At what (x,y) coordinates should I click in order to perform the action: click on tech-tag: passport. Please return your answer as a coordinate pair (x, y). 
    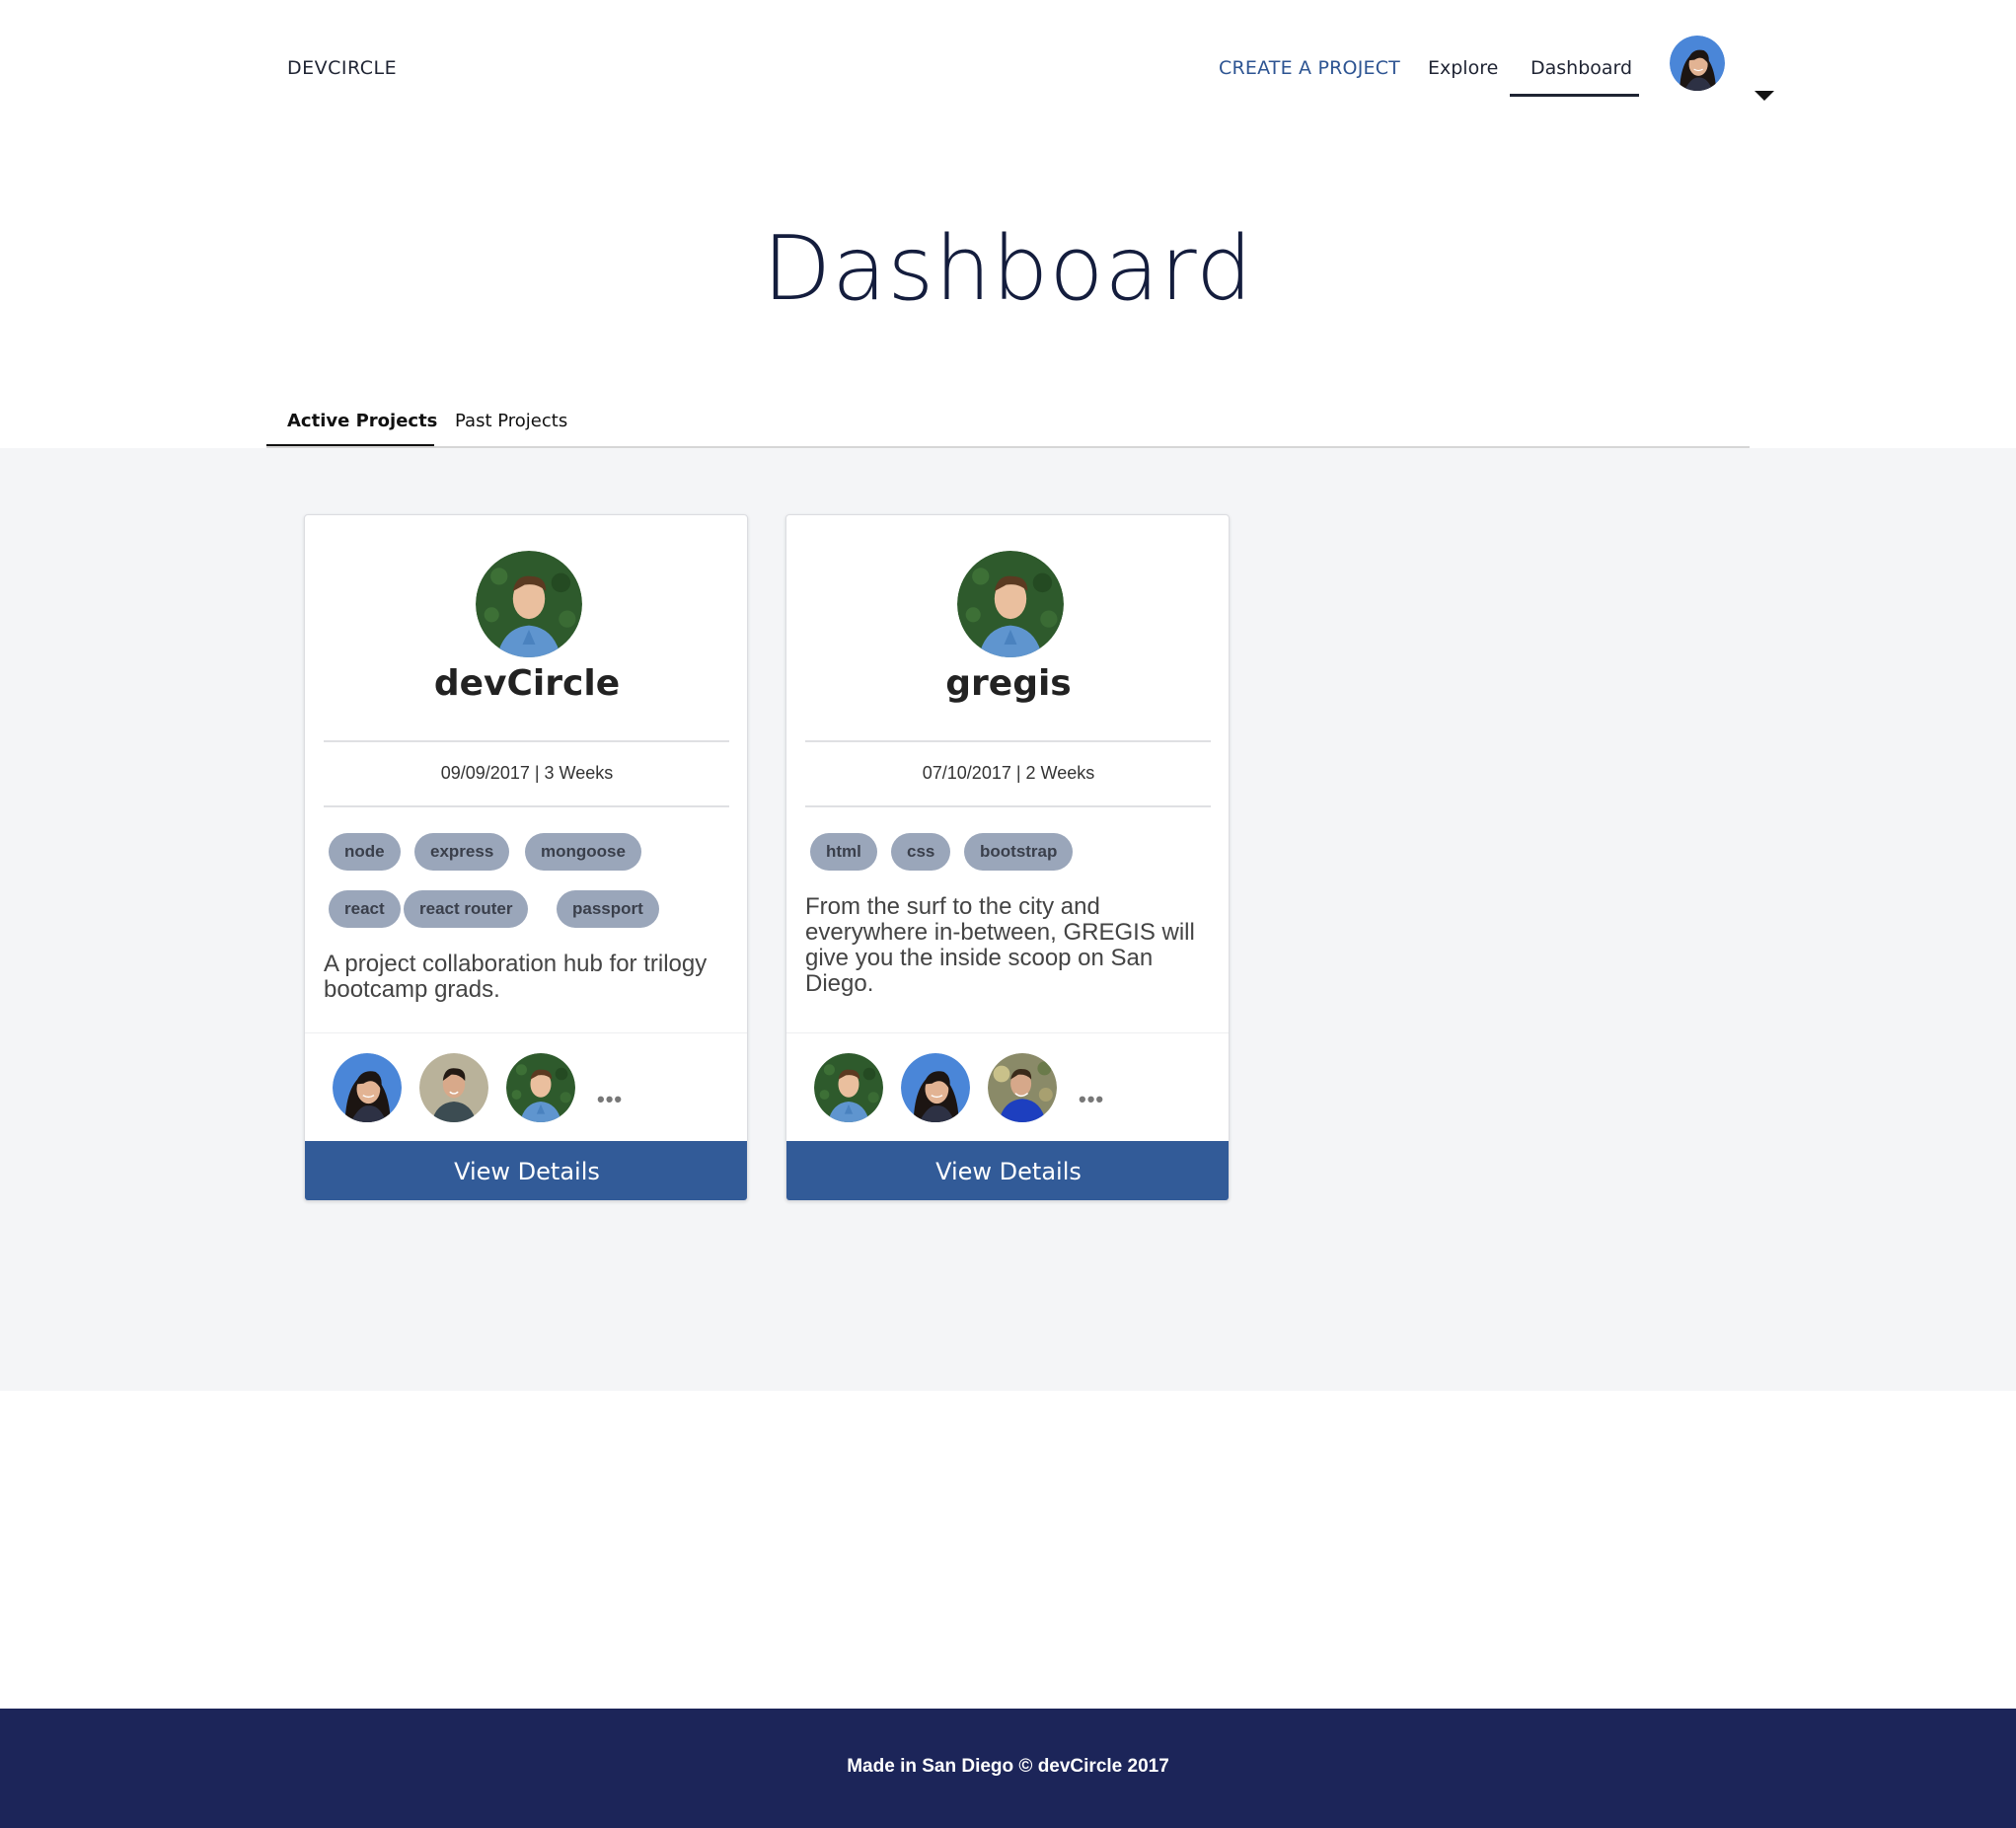
    Looking at the image, I should click on (608, 909).